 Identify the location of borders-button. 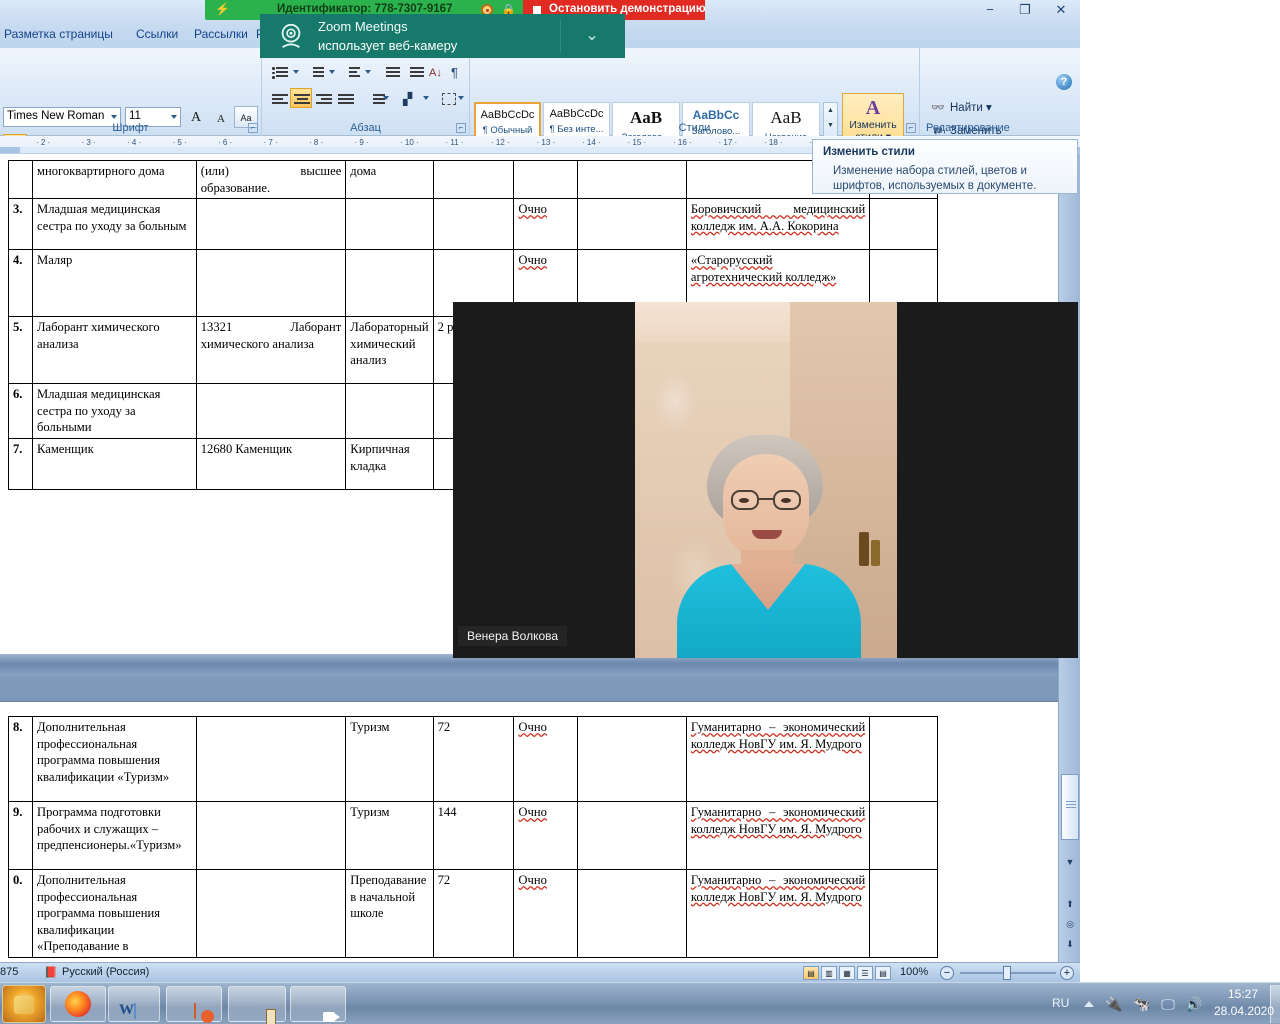
(452, 98).